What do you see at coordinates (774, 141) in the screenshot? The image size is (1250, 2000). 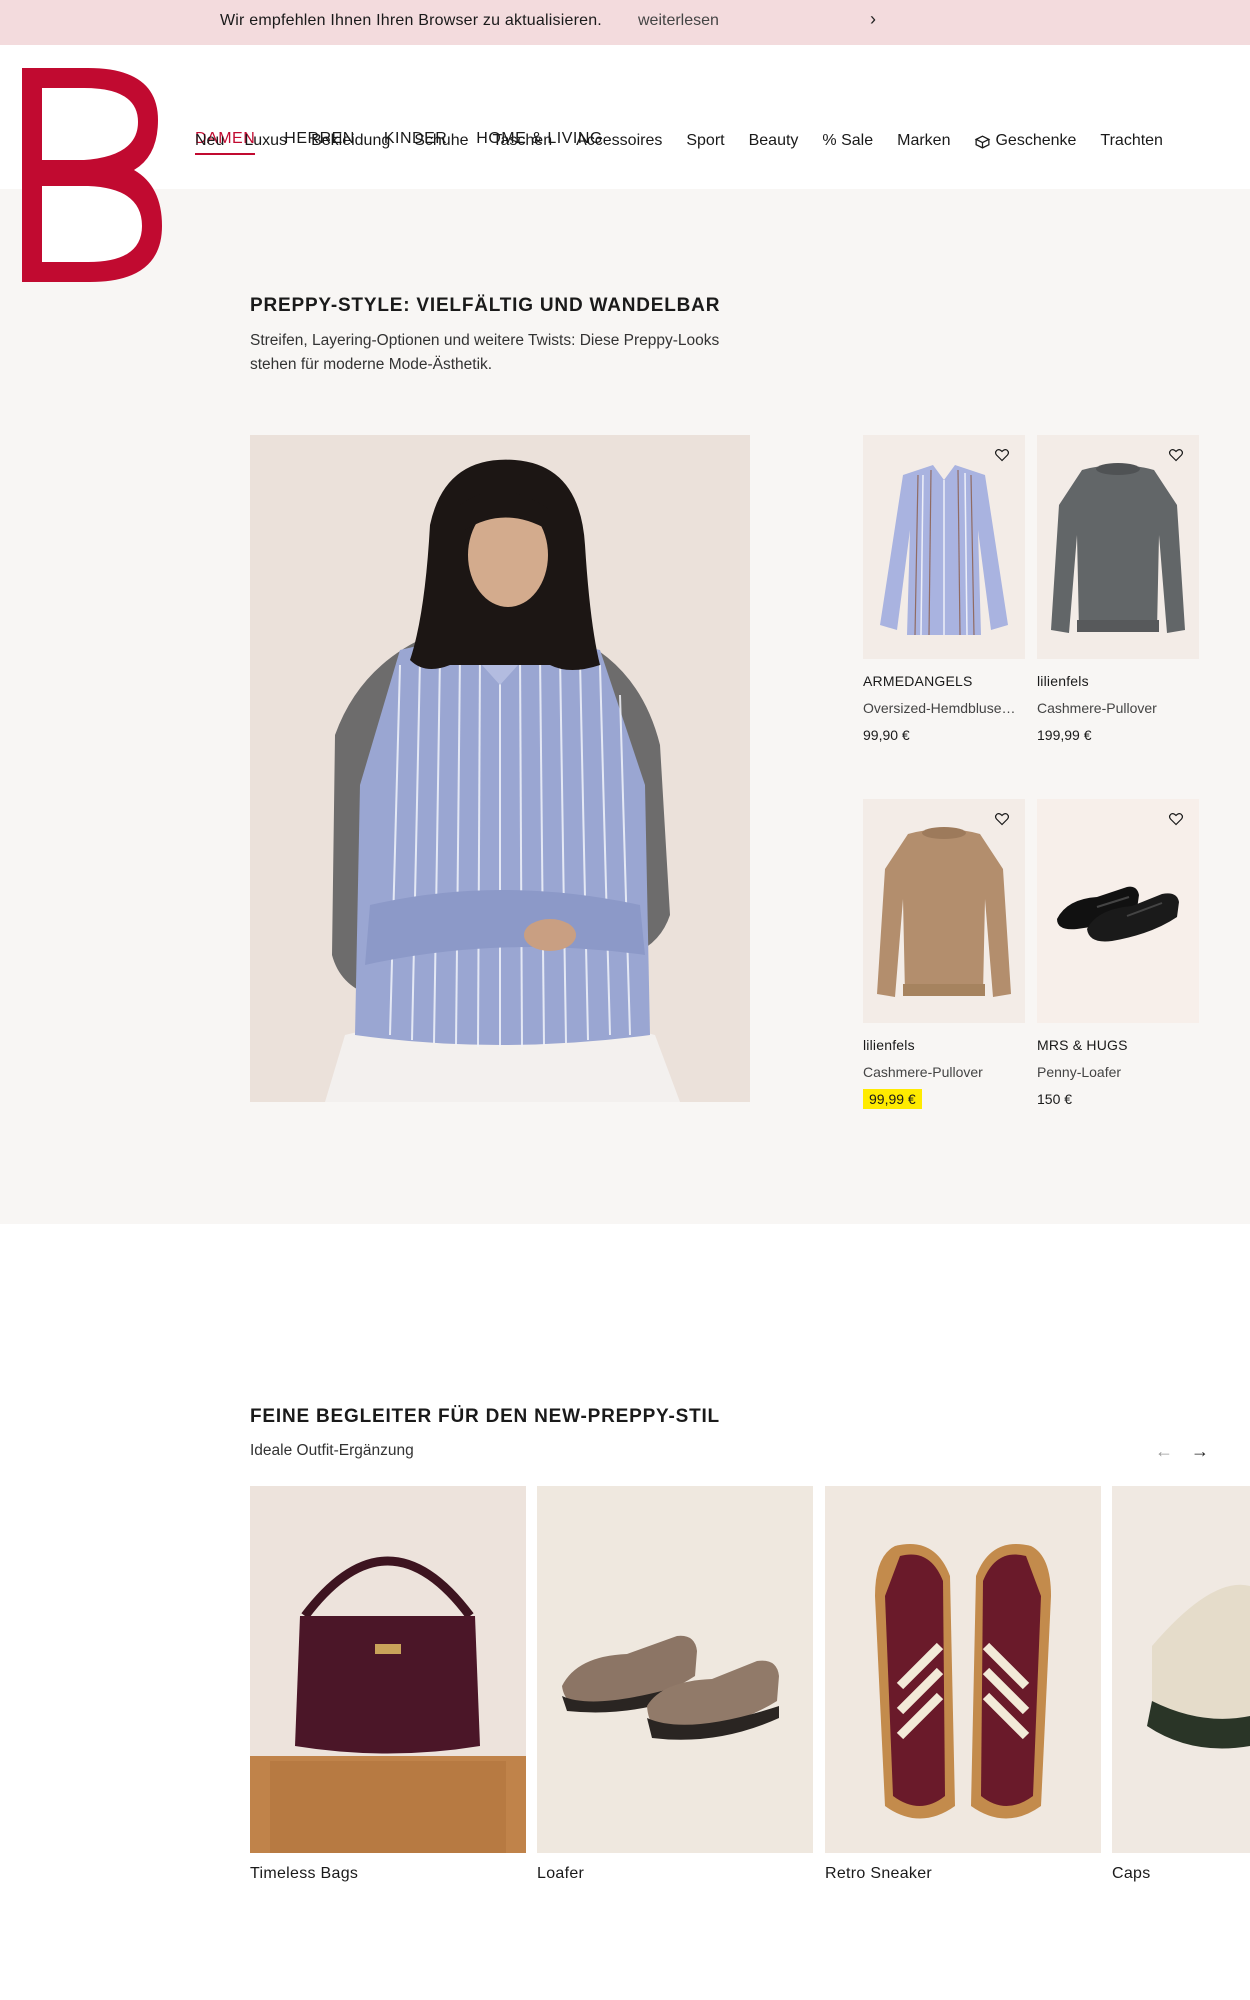 I see `subnav-beauty: Beauty` at bounding box center [774, 141].